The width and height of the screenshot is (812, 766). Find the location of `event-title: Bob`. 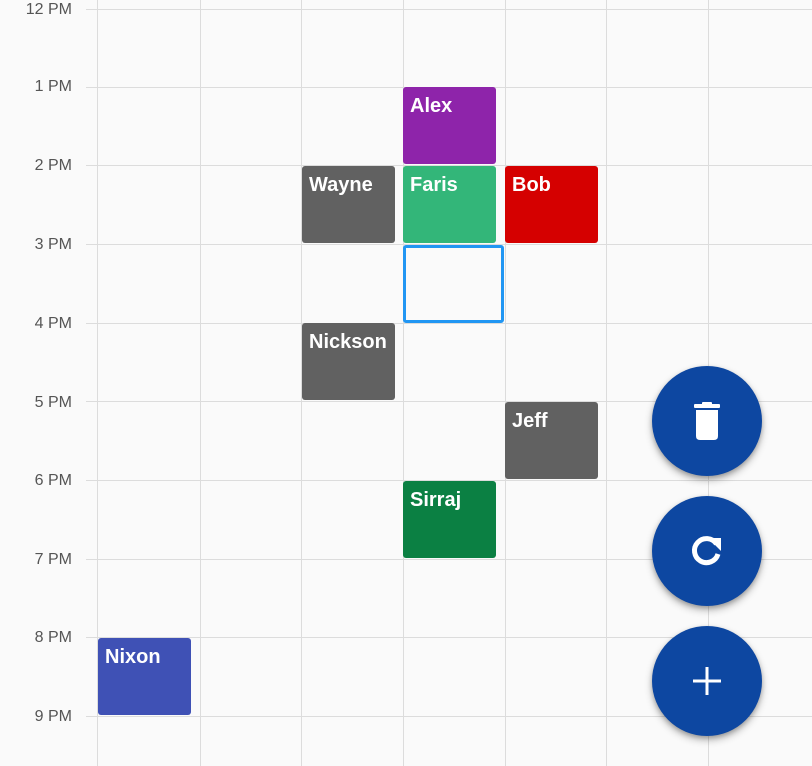

event-title: Bob is located at coordinates (531, 185).